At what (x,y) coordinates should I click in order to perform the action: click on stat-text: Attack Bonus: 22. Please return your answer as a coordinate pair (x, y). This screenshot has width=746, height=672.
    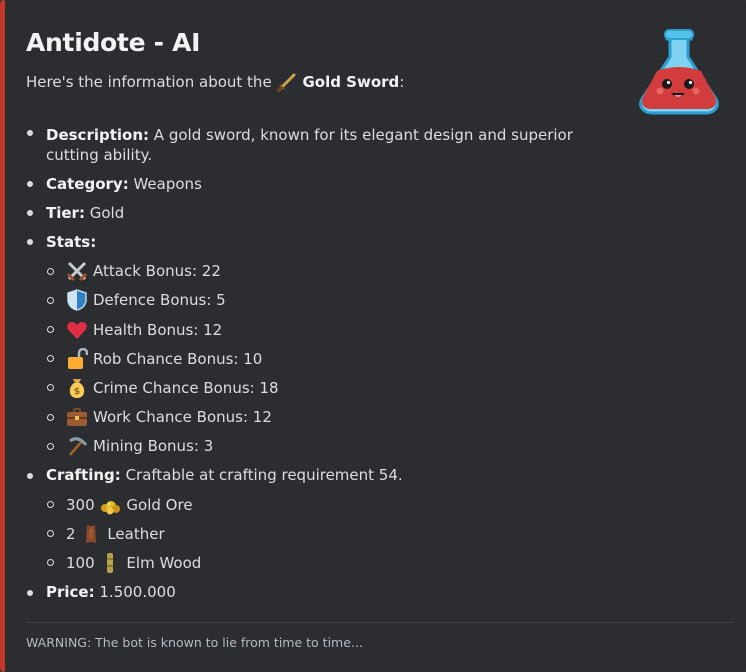
    Looking at the image, I should click on (157, 271).